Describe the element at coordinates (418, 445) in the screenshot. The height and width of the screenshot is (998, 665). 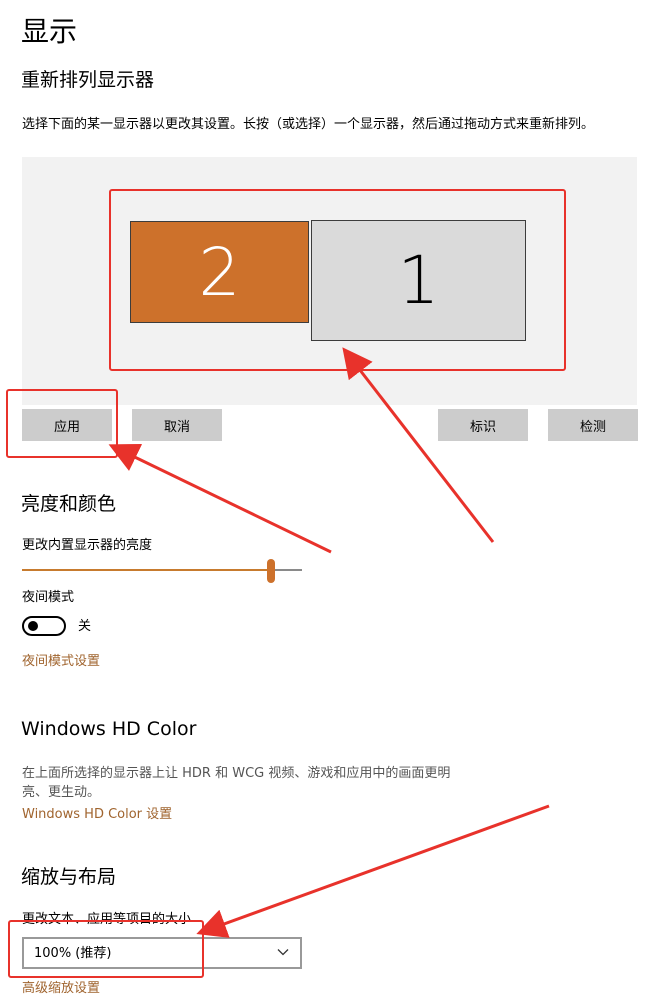
I see `annotation-arrow-monitors` at that location.